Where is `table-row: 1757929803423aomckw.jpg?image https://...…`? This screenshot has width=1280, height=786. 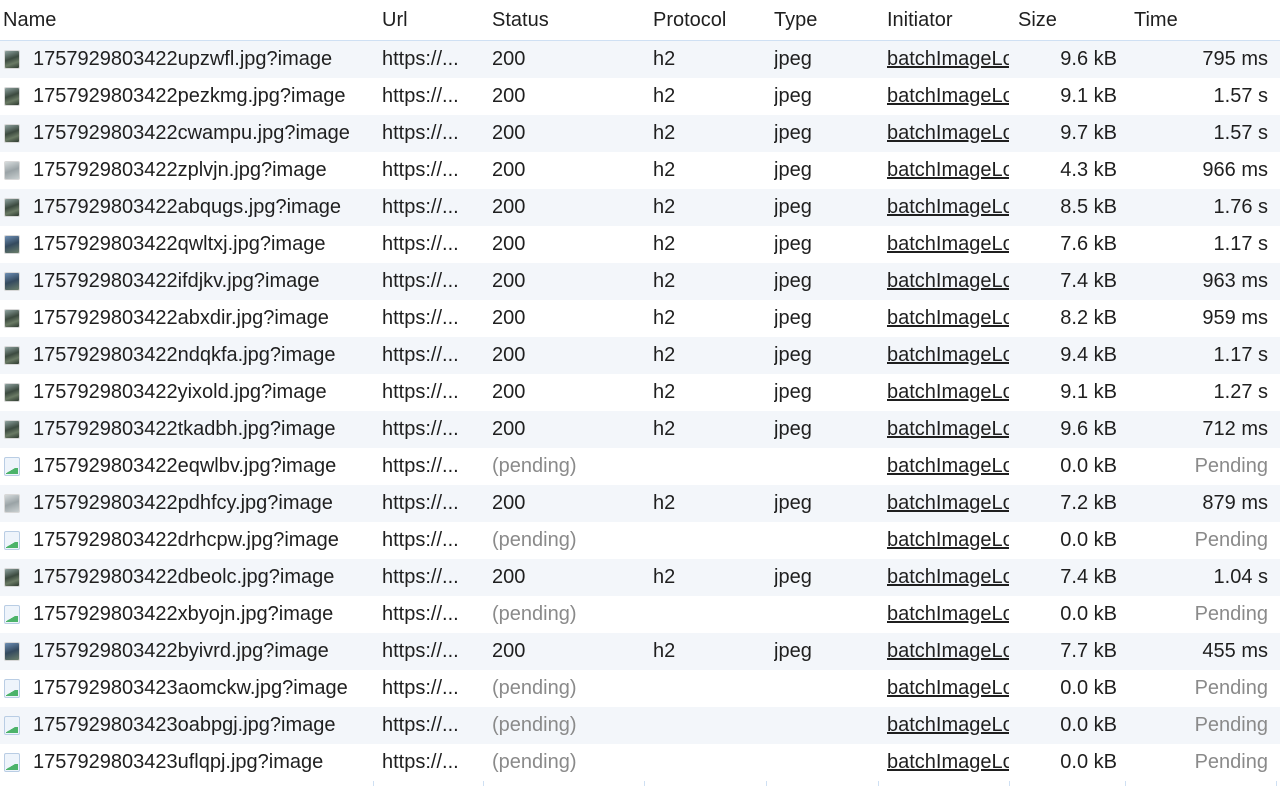
table-row: 1757929803423aomckw.jpg?image https://...… is located at coordinates (640, 688).